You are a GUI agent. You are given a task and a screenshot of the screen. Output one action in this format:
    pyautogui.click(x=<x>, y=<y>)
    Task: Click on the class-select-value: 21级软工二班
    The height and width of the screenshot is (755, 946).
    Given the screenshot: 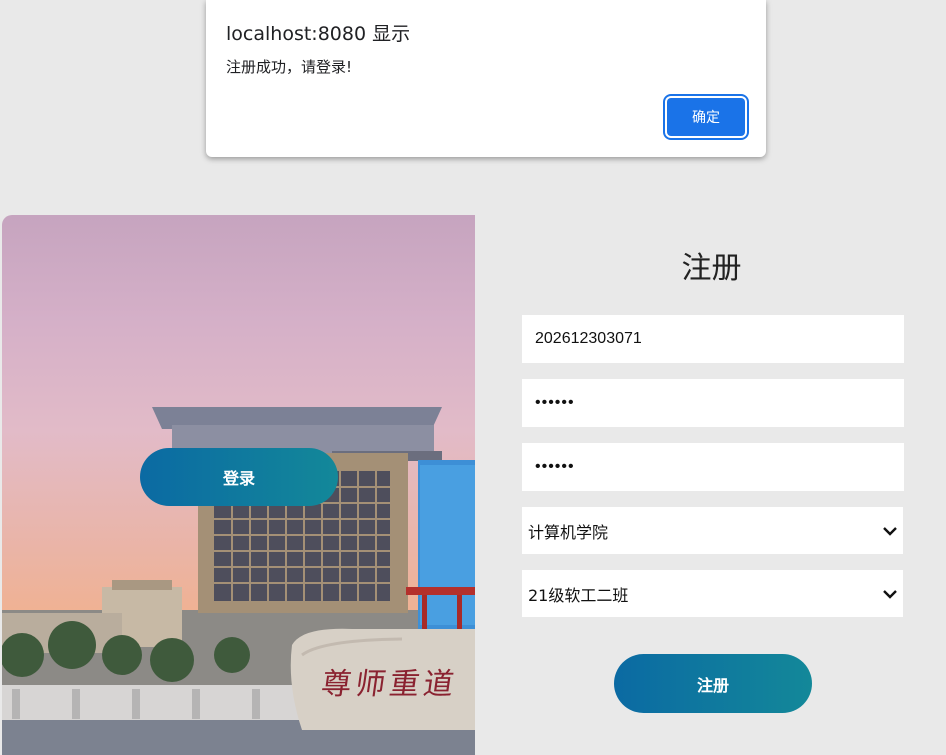 What is the action you would take?
    pyautogui.click(x=578, y=595)
    